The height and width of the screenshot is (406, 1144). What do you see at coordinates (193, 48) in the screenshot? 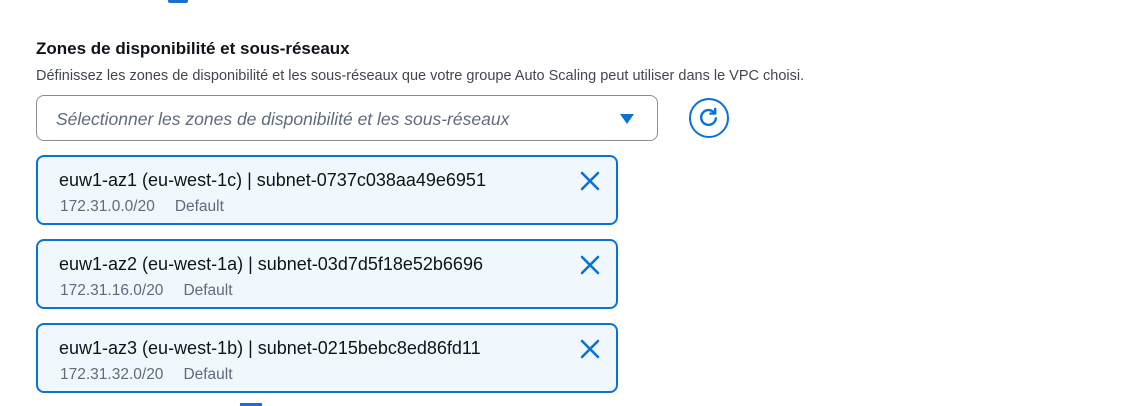
I see `field-label: Zones de disponibilité et sous-réseaux` at bounding box center [193, 48].